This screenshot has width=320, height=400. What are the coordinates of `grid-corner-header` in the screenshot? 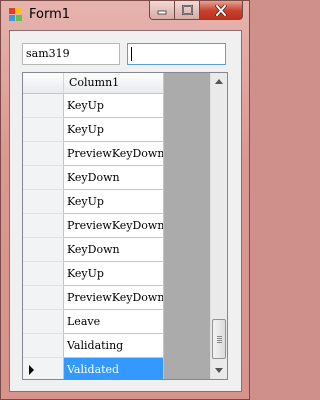 It's located at (43, 83).